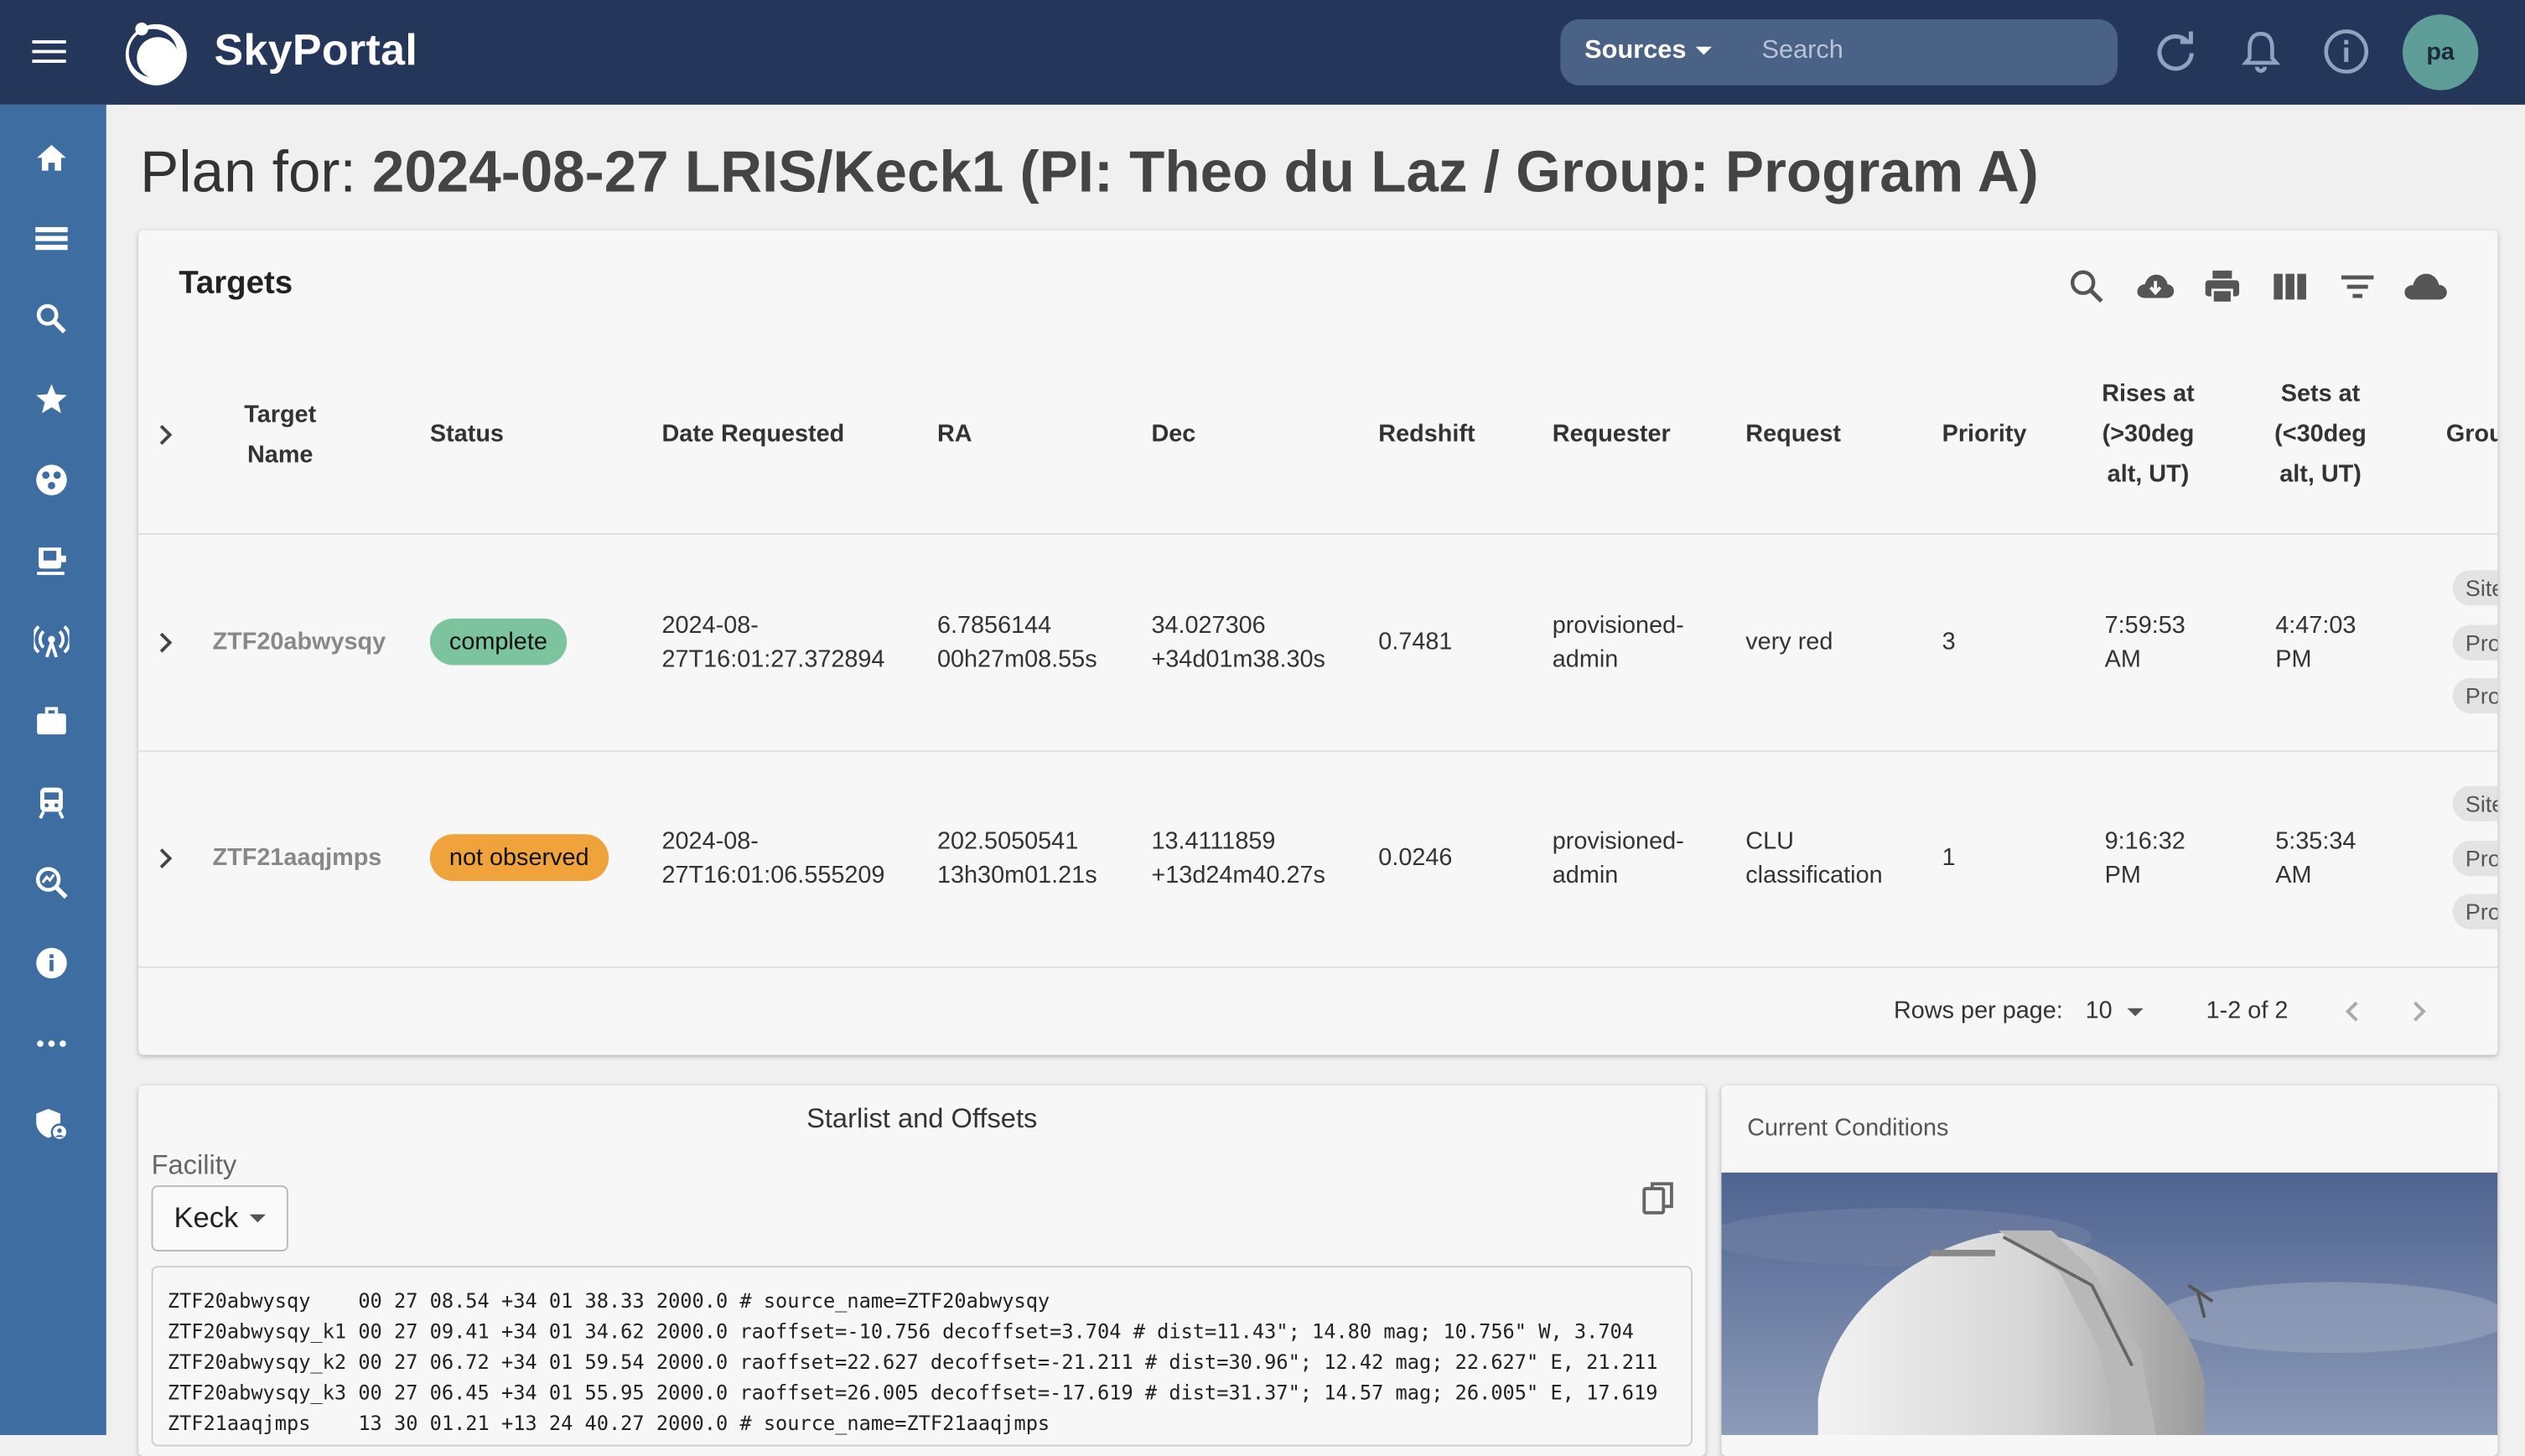  What do you see at coordinates (2148, 435) in the screenshot?
I see `col-header-rises-at: Rises at (>30deg alt, UT)` at bounding box center [2148, 435].